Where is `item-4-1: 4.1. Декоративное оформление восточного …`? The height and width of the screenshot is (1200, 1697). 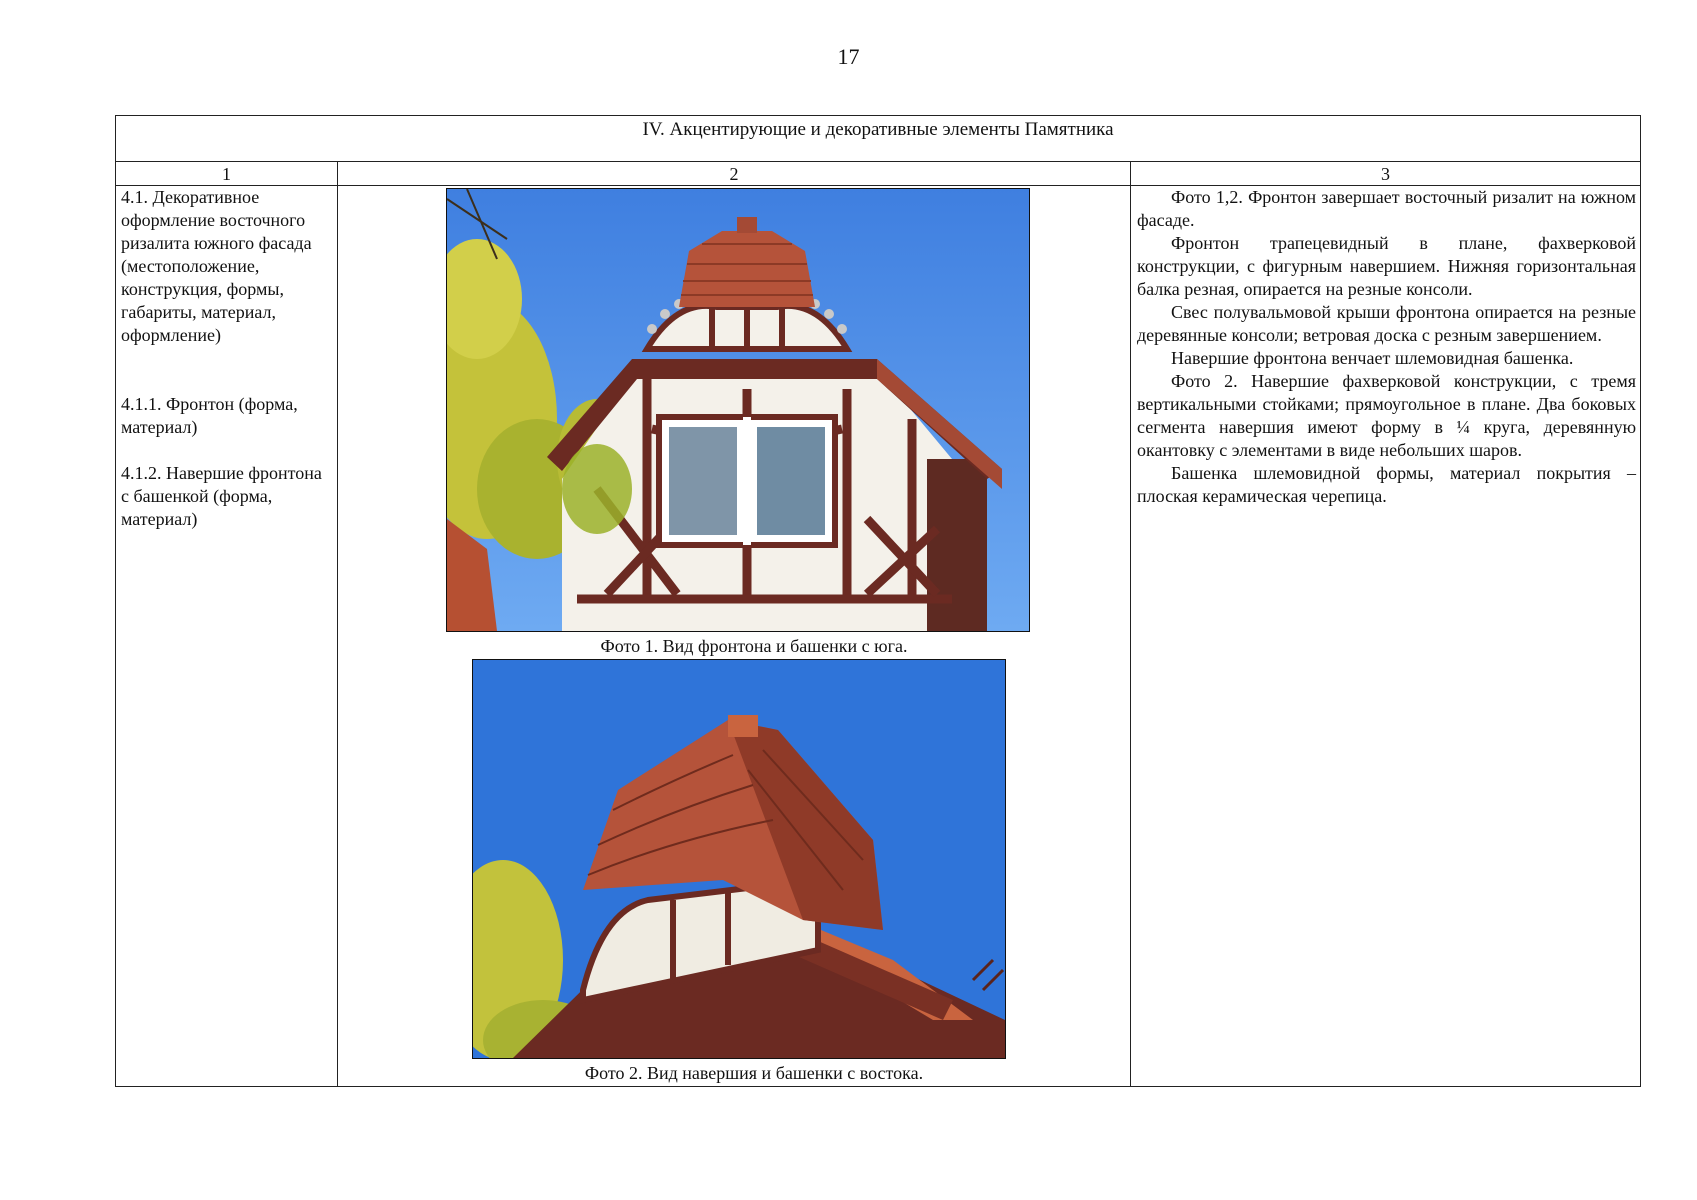
item-4-1: 4.1. Декоративное оформление восточного … is located at coordinates (216, 266).